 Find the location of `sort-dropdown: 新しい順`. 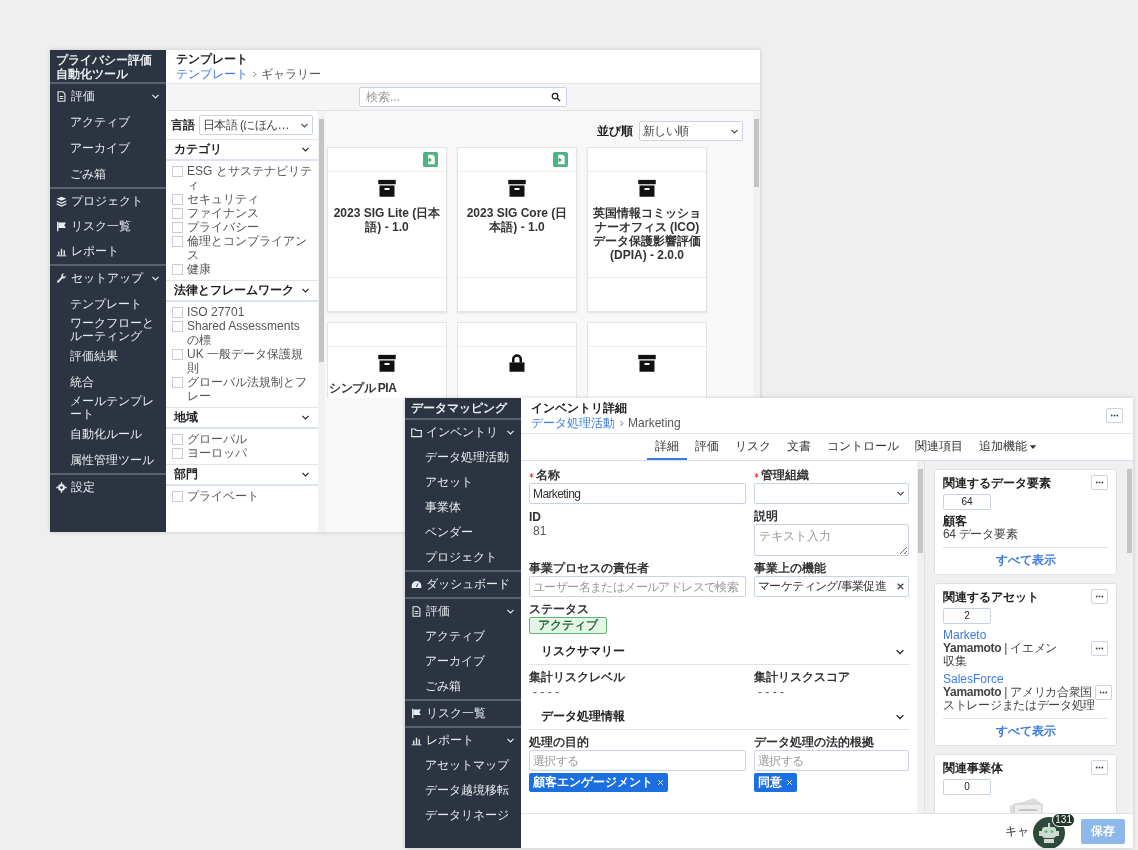

sort-dropdown: 新しい順 is located at coordinates (691, 131).